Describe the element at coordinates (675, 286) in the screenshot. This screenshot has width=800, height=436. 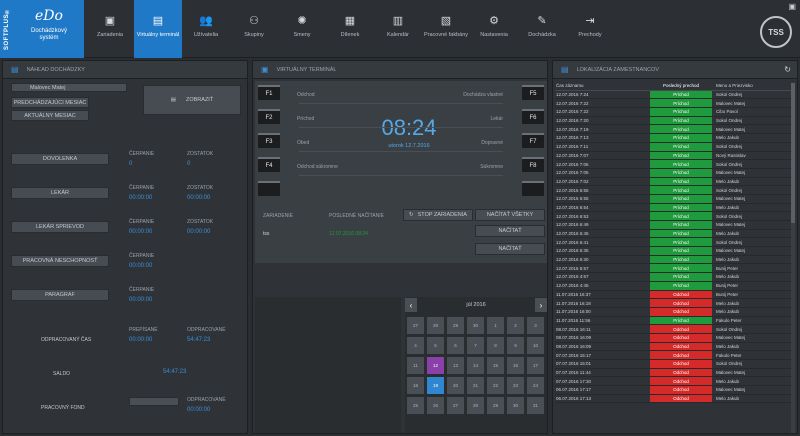
I see `table-row: 12.07.2016 4:45 Príchod Bunij Peter` at that location.